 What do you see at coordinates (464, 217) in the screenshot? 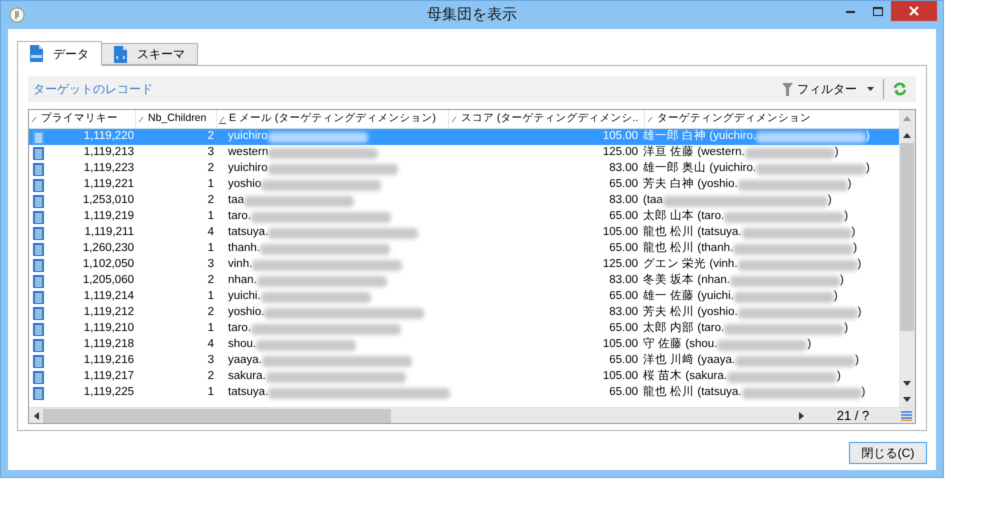
I see `table-row: 1,119,219 1 taro. 65.00 太郎 山本 (taro. )` at bounding box center [464, 217].